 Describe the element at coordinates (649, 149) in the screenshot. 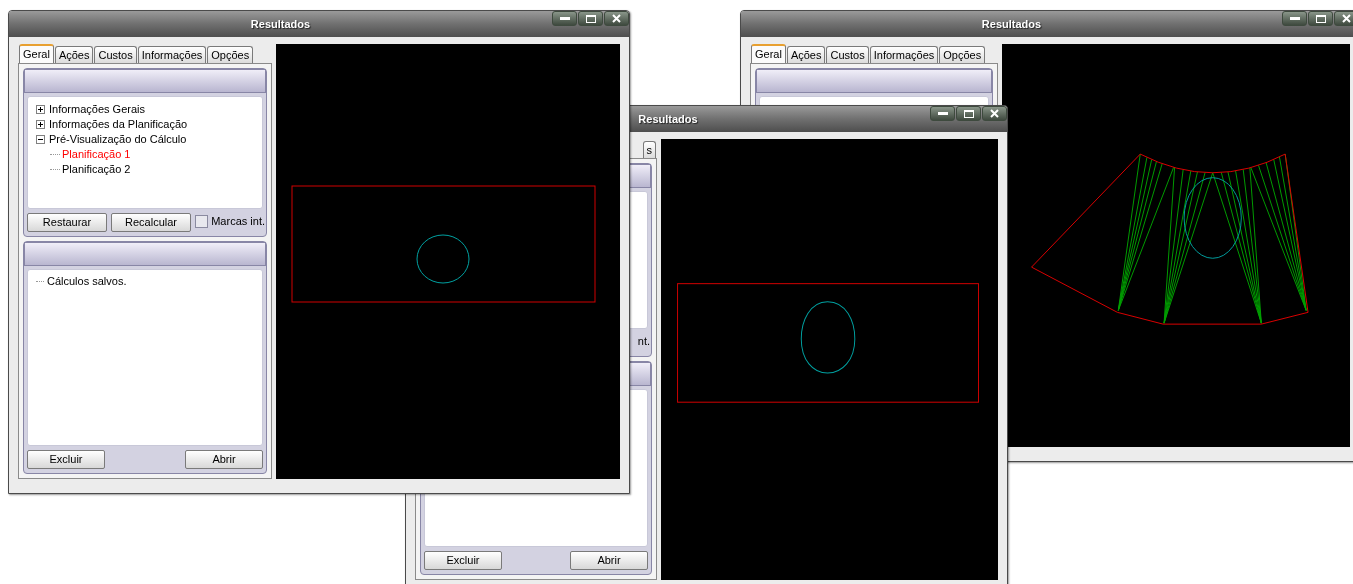

I see `tab: s` at that location.